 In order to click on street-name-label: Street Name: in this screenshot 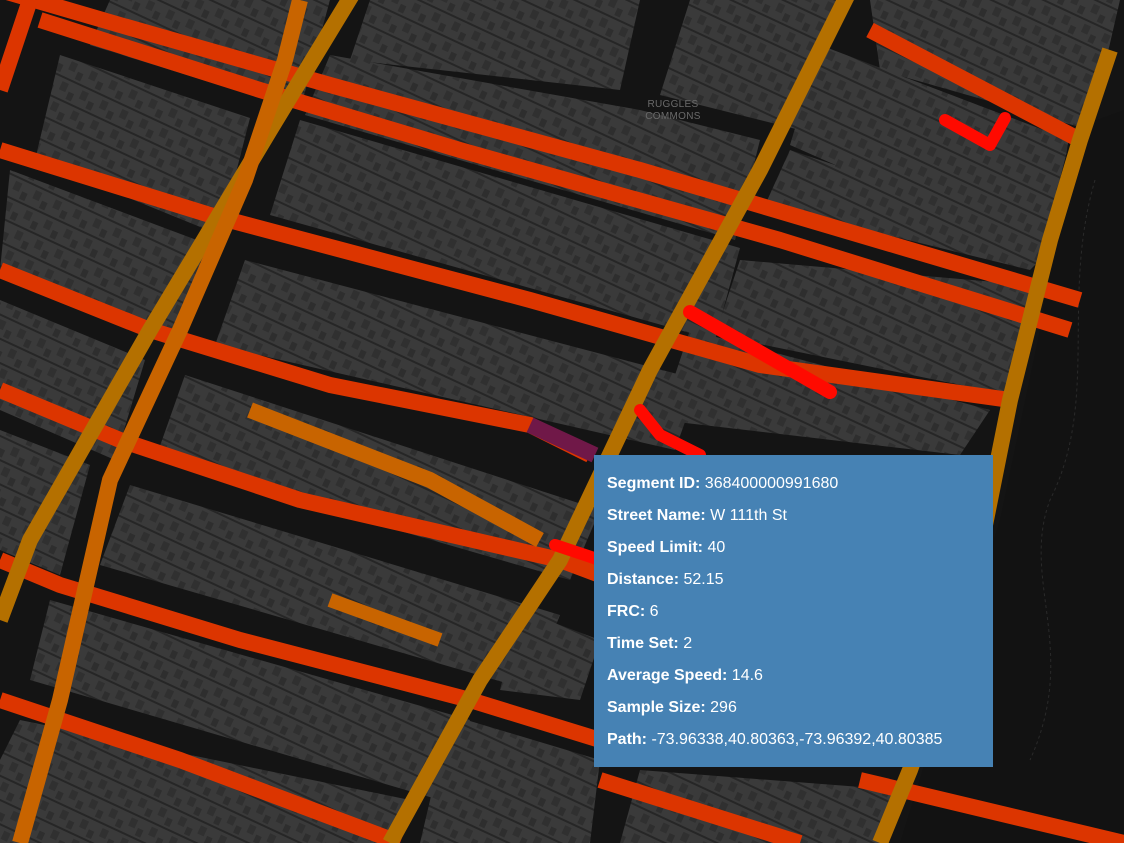, I will do `click(656, 515)`.